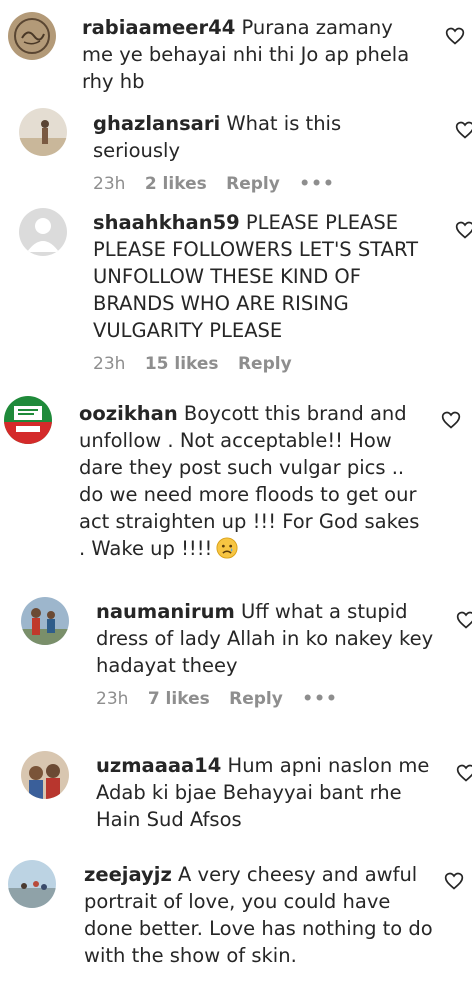 The image size is (472, 1000). What do you see at coordinates (156, 123) in the screenshot?
I see `comment-username: ghazlansari` at bounding box center [156, 123].